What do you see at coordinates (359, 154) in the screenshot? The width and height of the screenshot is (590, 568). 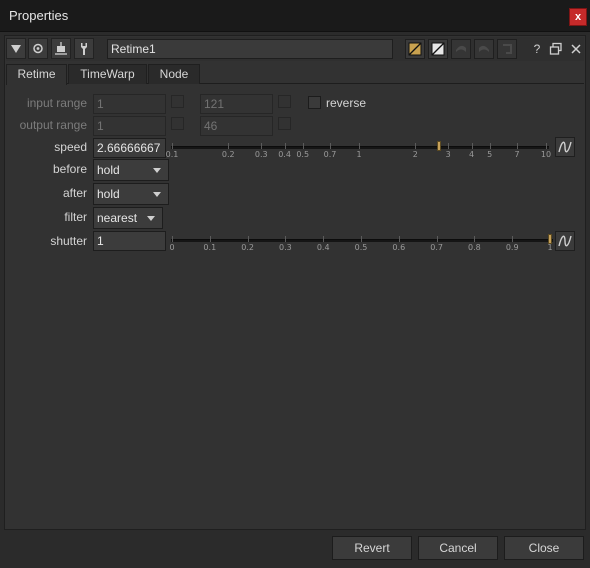 I see `slider-tick-label: 1` at bounding box center [359, 154].